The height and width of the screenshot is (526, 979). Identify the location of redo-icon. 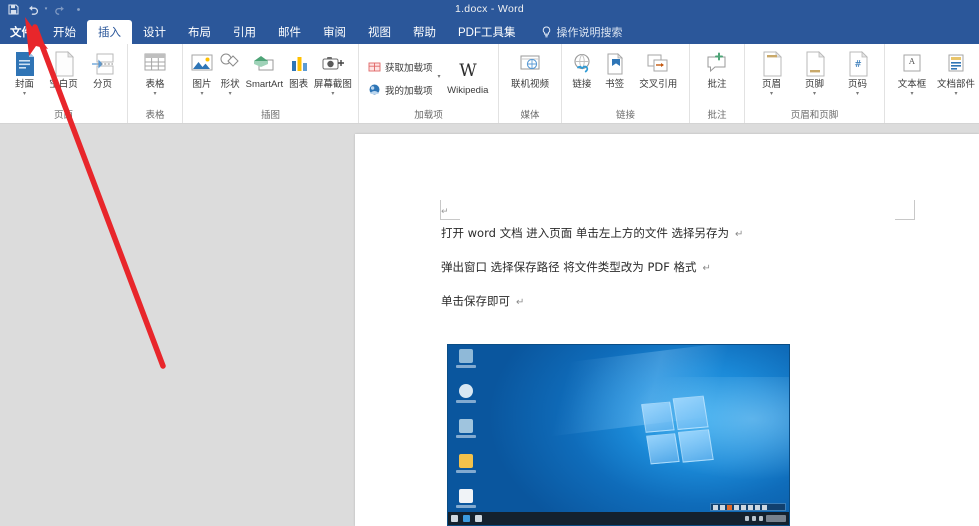
(59, 9).